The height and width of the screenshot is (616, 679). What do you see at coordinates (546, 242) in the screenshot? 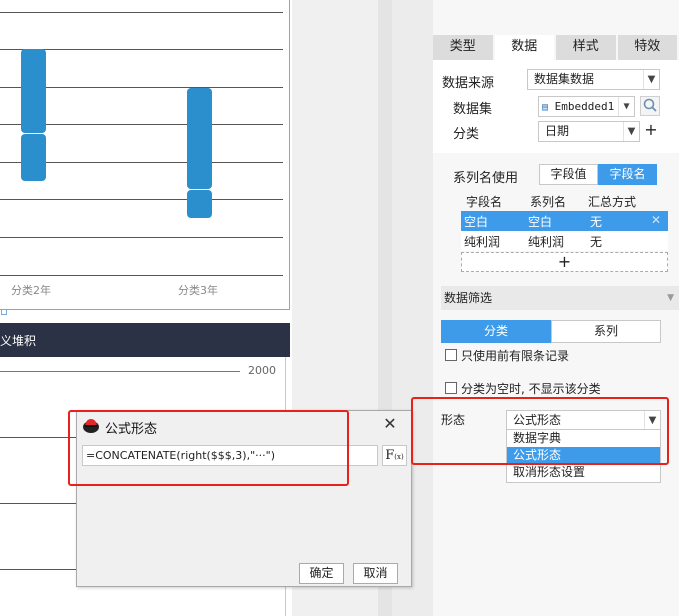
I see `cell-series: 纯利润` at bounding box center [546, 242].